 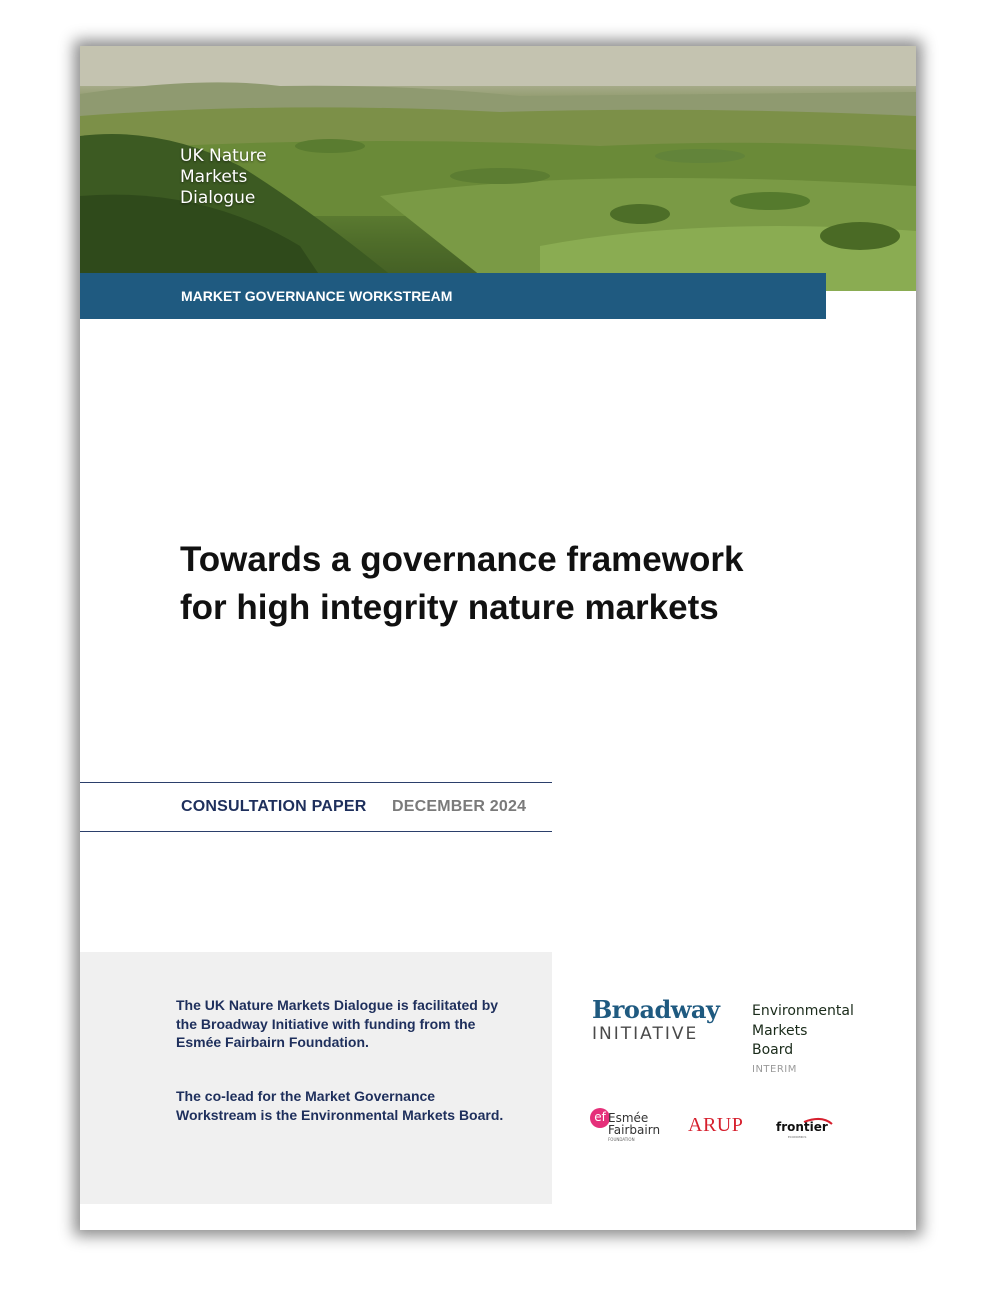 I want to click on logo-text: Markets, so click(x=780, y=1030).